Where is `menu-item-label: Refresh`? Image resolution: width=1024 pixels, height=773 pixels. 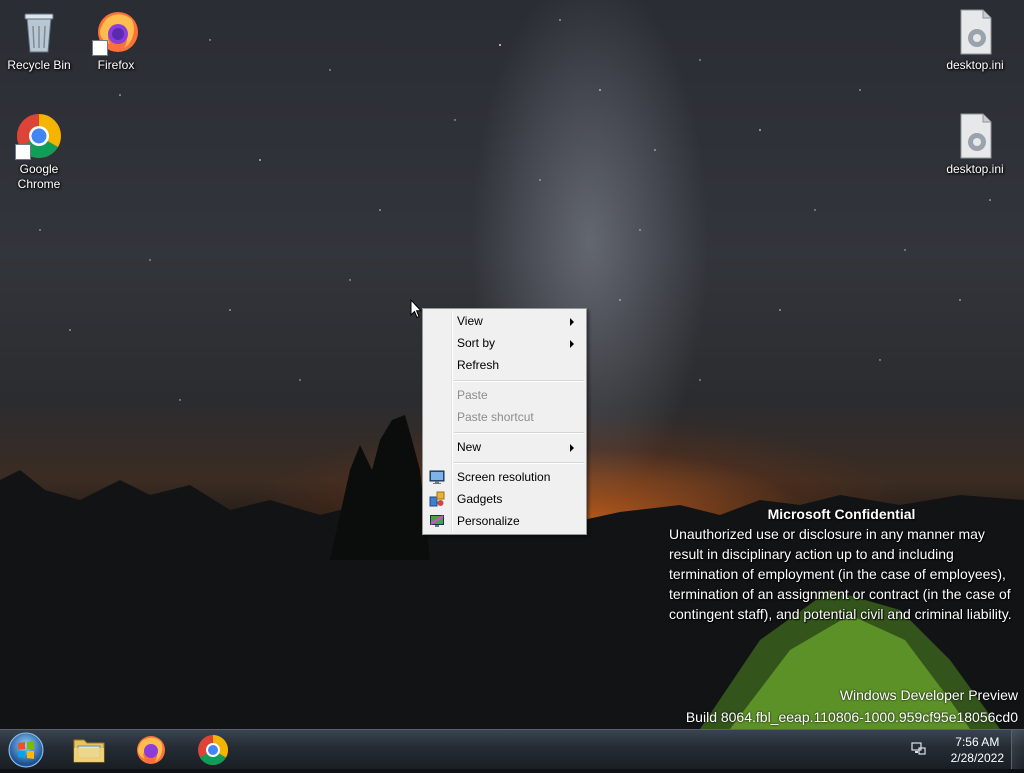
menu-item-label: Refresh is located at coordinates (478, 365).